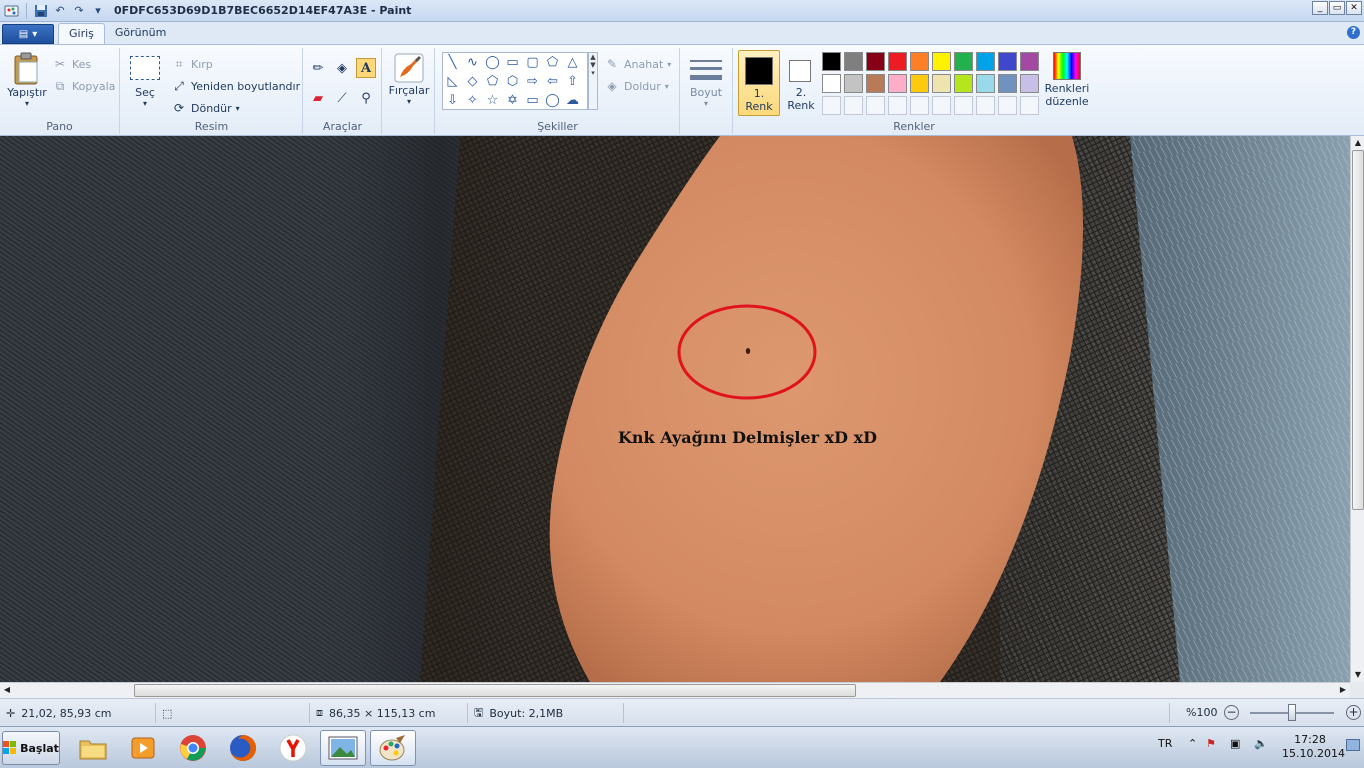 This screenshot has height=768, width=1364. What do you see at coordinates (318, 68) in the screenshot?
I see `pencil-icon: ✏` at bounding box center [318, 68].